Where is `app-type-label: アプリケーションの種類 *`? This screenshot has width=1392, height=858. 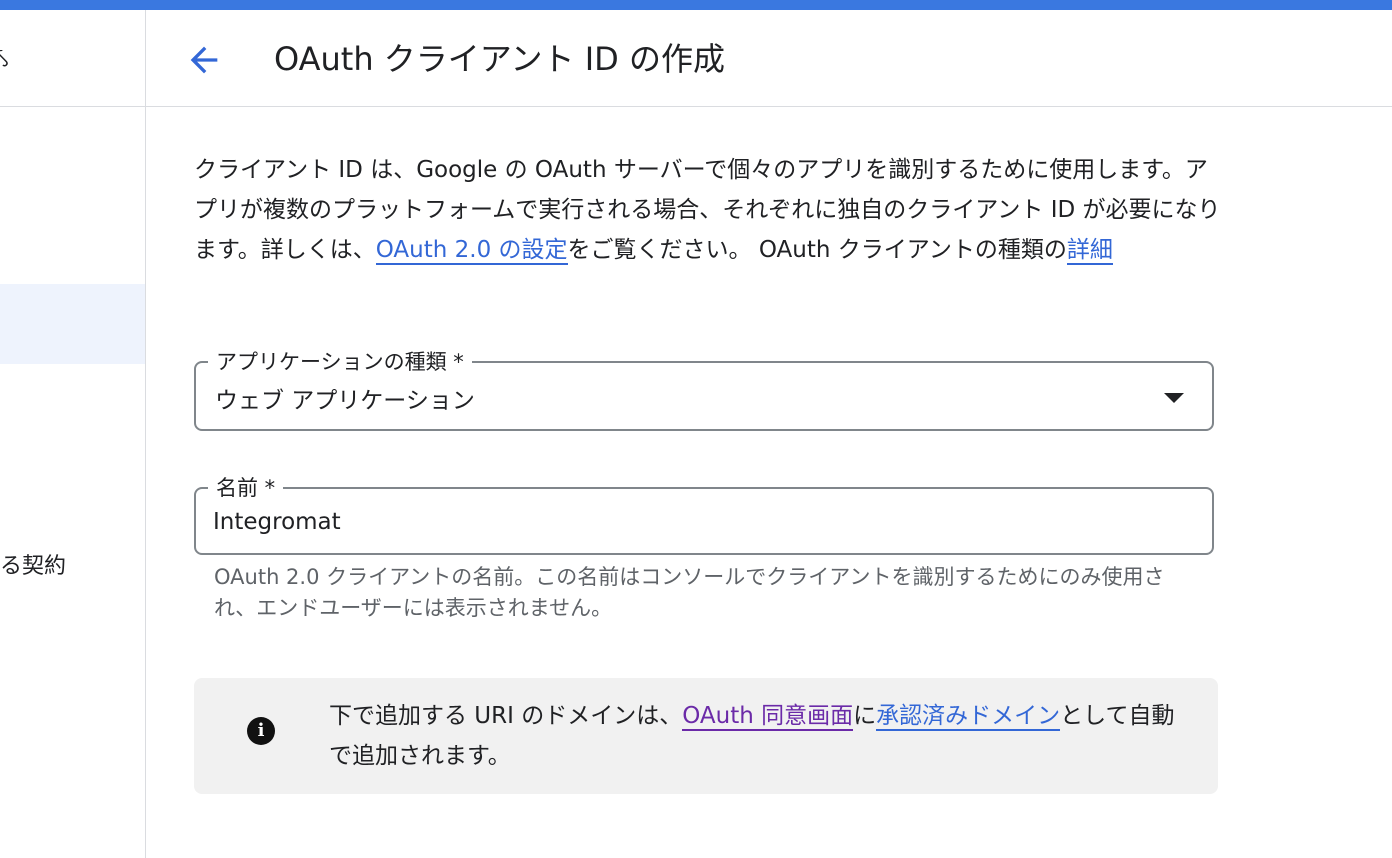
app-type-label: アプリケーションの種類 * is located at coordinates (340, 361).